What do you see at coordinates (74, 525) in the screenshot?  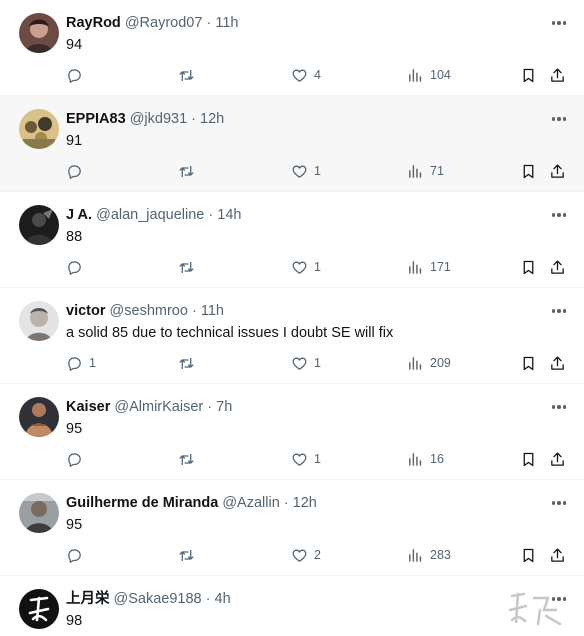 I see `tweet-text: 95` at bounding box center [74, 525].